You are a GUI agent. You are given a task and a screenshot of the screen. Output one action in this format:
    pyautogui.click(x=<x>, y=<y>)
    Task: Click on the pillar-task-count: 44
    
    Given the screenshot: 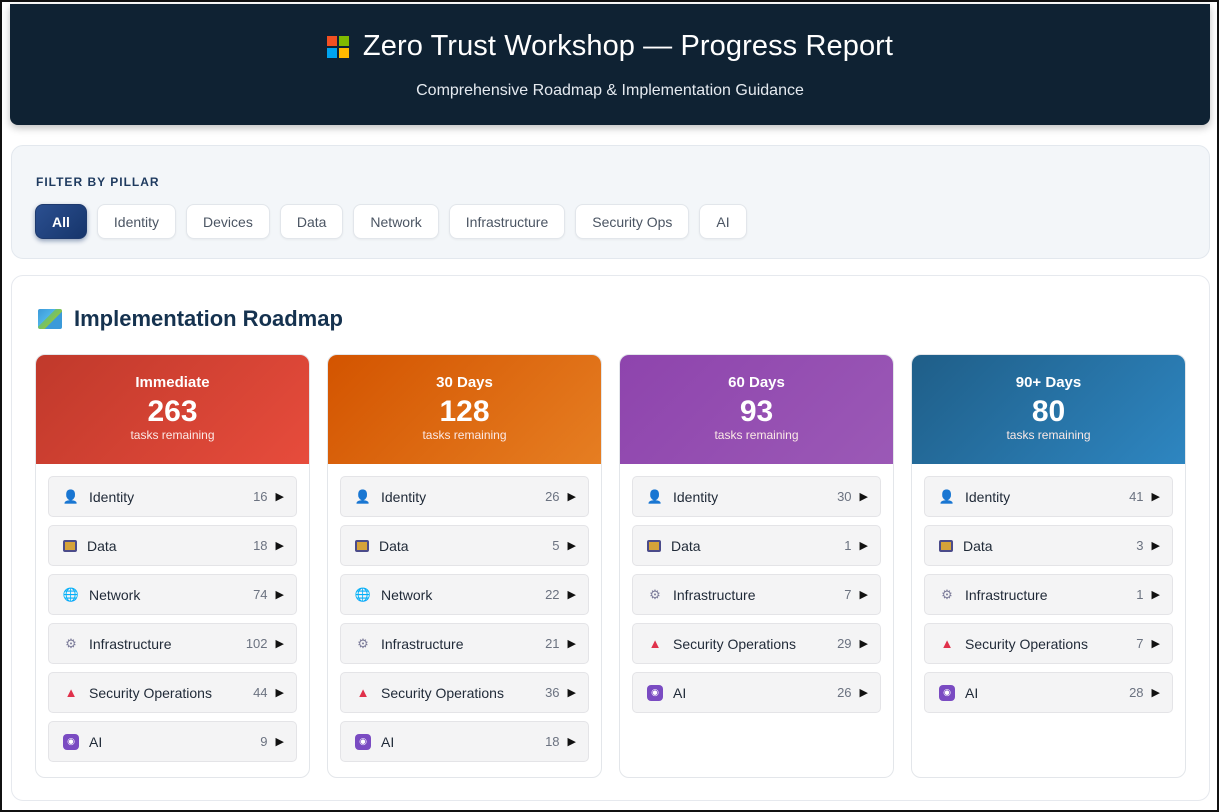 What is the action you would take?
    pyautogui.click(x=260, y=692)
    